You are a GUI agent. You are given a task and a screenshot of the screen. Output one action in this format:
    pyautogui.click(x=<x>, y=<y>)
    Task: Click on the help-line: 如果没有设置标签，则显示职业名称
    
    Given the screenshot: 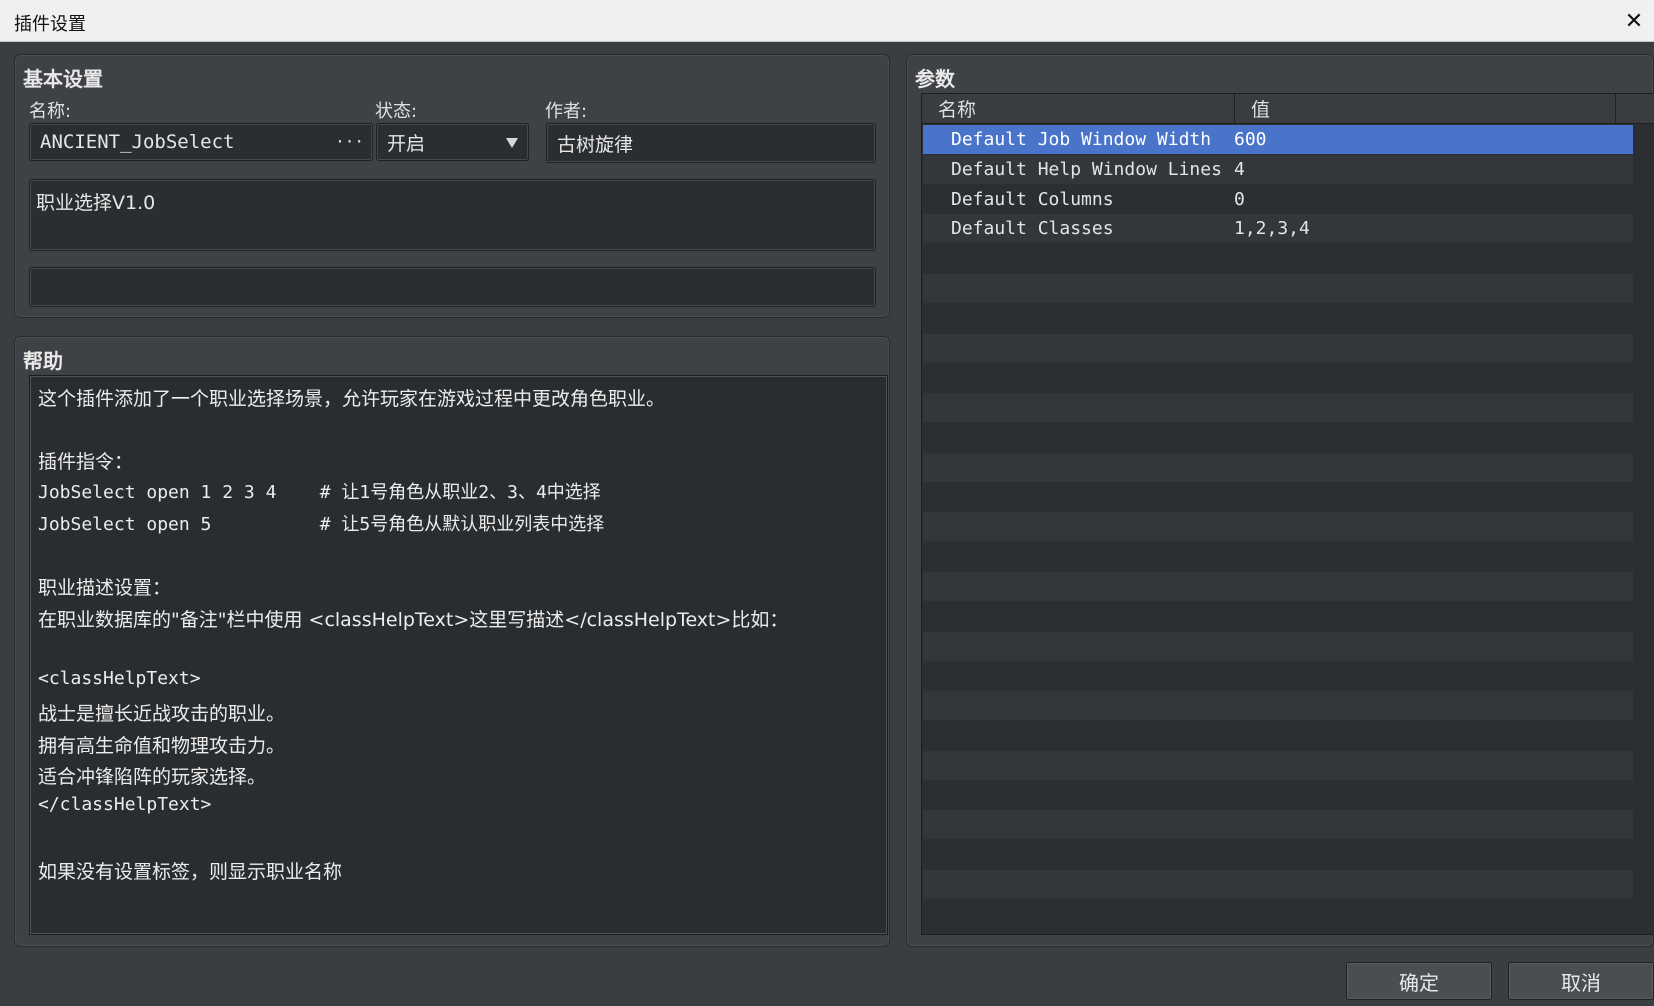 What is the action you would take?
    pyautogui.click(x=190, y=872)
    